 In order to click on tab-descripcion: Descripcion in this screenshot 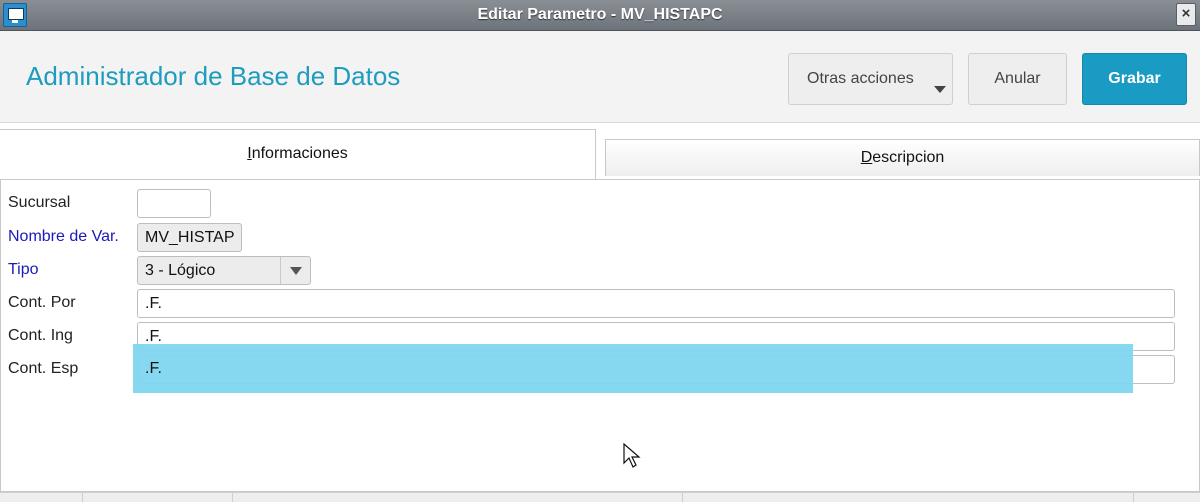, I will do `click(902, 157)`.